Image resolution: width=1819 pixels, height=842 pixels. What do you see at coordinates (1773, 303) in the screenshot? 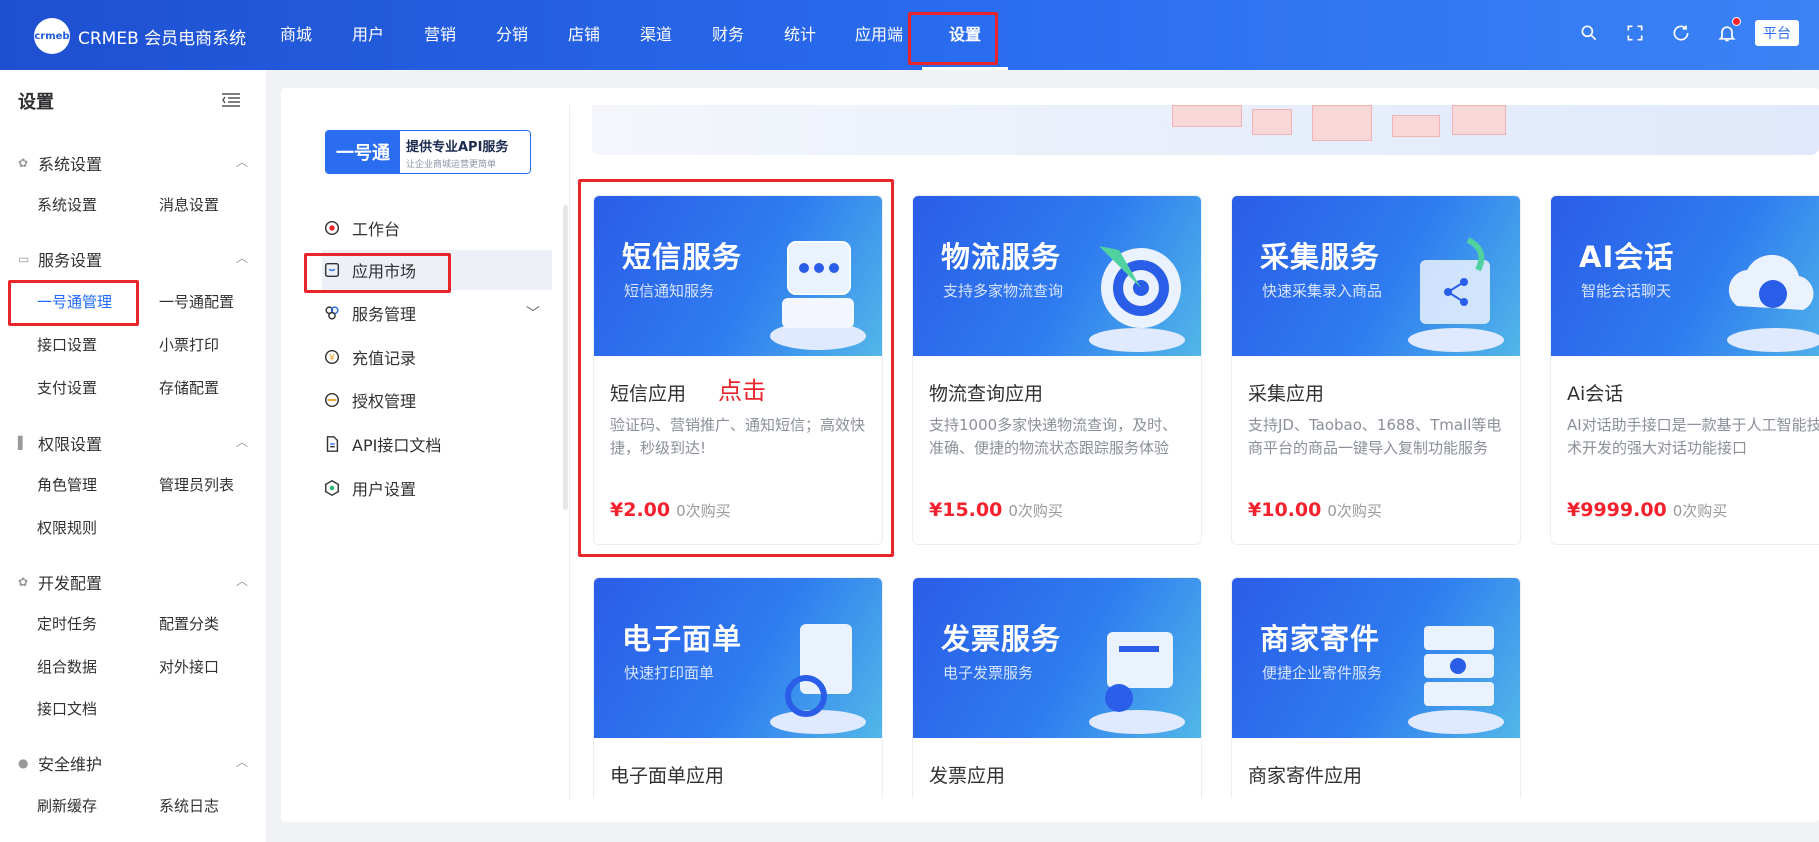
I see `cloud-ai-icon` at bounding box center [1773, 303].